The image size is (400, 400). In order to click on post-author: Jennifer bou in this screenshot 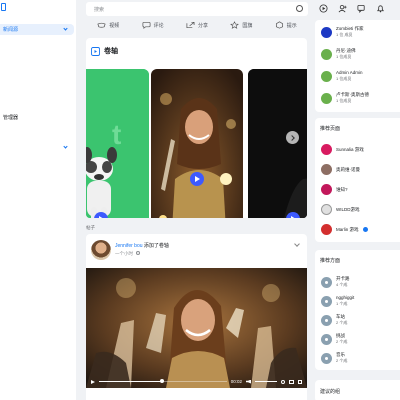, I will do `click(129, 246)`.